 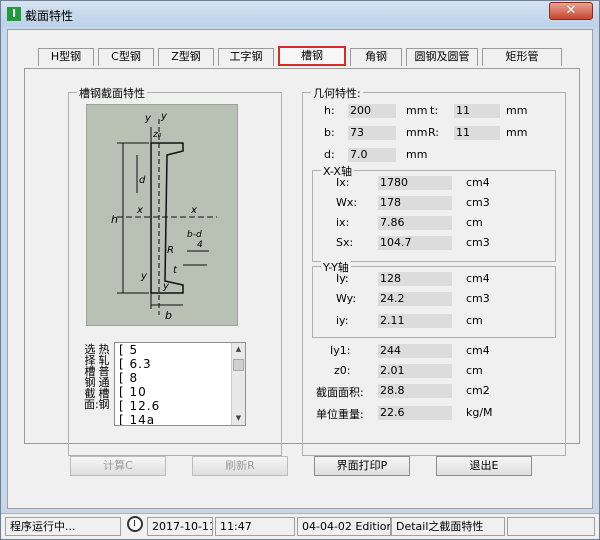 I want to click on Wy-unit: cm3, so click(x=478, y=298).